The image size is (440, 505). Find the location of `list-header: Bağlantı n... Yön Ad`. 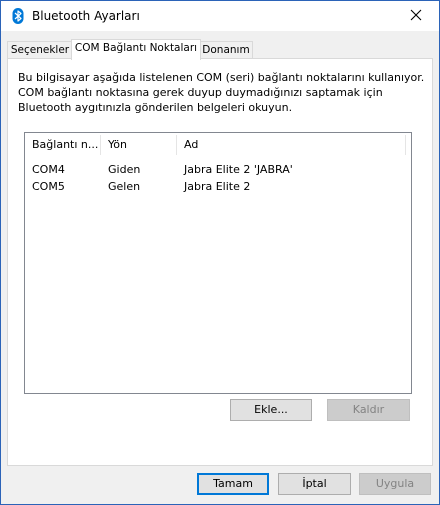

list-header: Bağlantı n... Yön Ad is located at coordinates (218, 145).